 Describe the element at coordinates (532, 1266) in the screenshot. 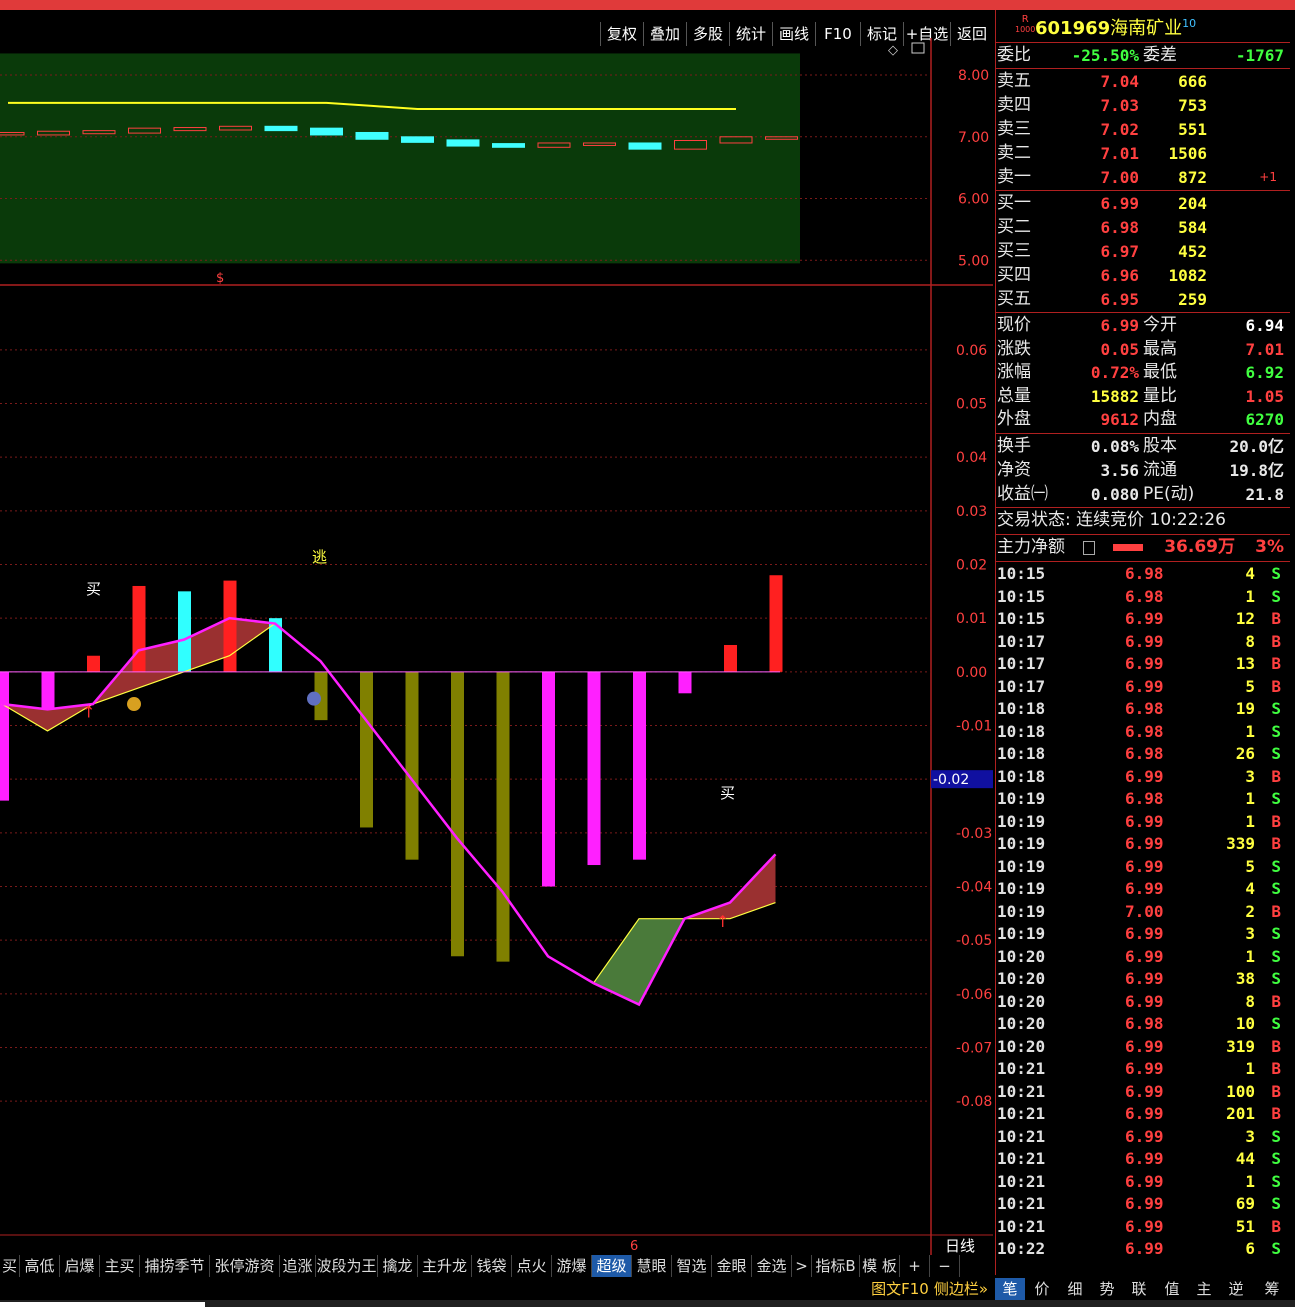

I see `indicator-tab: 点火` at that location.